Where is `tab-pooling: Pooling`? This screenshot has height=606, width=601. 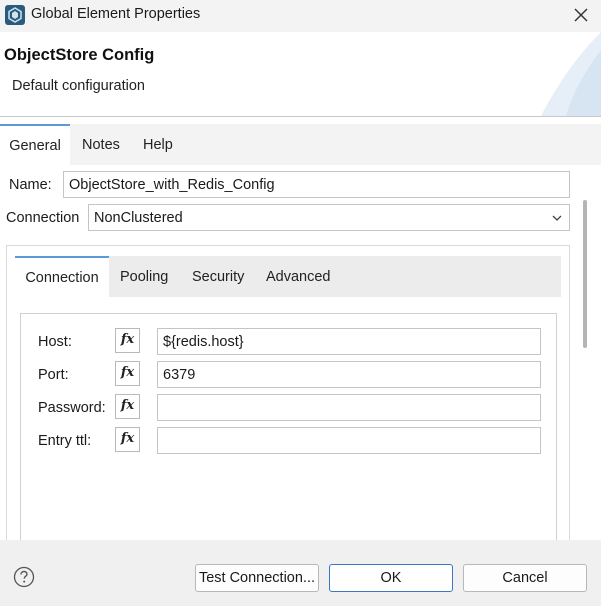
tab-pooling: Pooling is located at coordinates (144, 276).